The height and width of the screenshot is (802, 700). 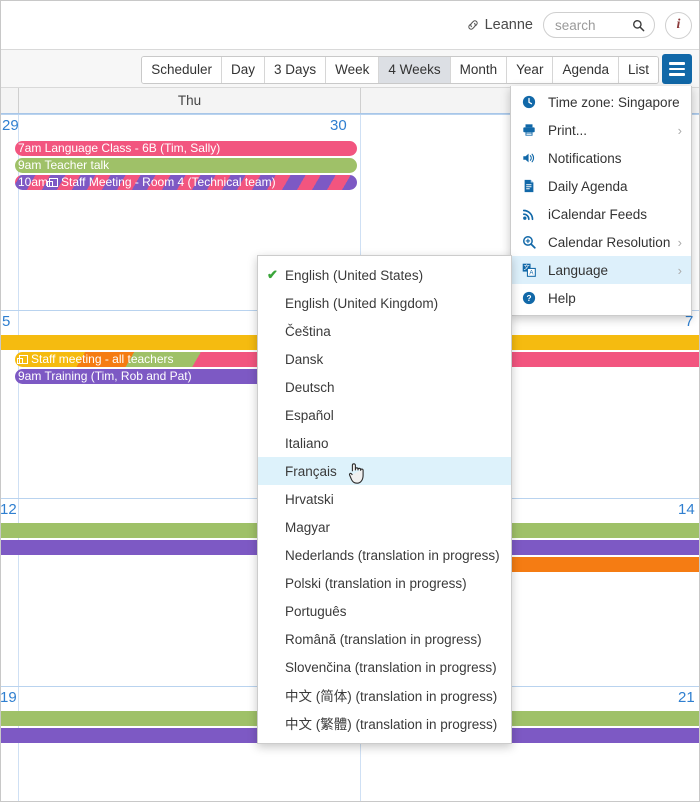 I want to click on language-option: ✔ English (United States), so click(x=384, y=275).